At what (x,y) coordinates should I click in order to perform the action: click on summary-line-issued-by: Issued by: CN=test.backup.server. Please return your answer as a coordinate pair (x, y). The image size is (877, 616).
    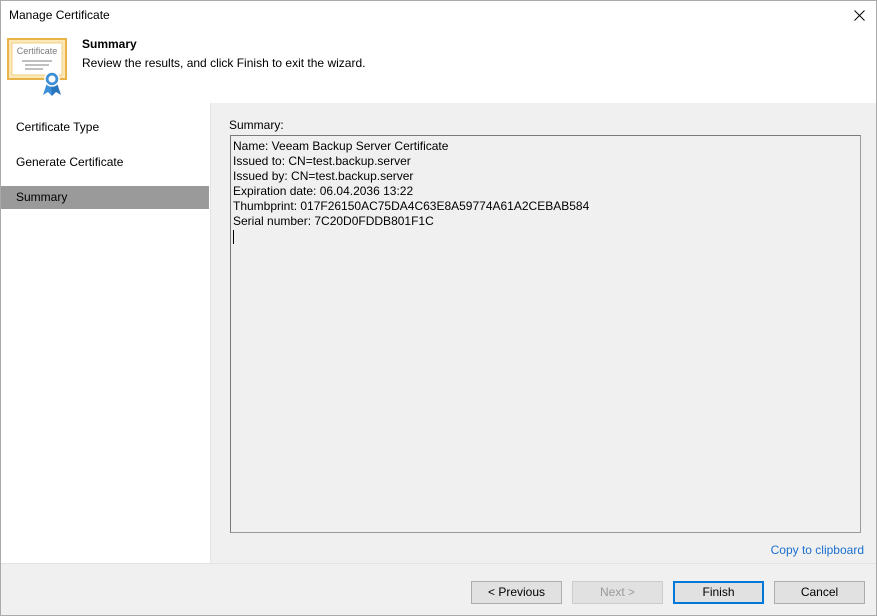
    Looking at the image, I should click on (323, 176).